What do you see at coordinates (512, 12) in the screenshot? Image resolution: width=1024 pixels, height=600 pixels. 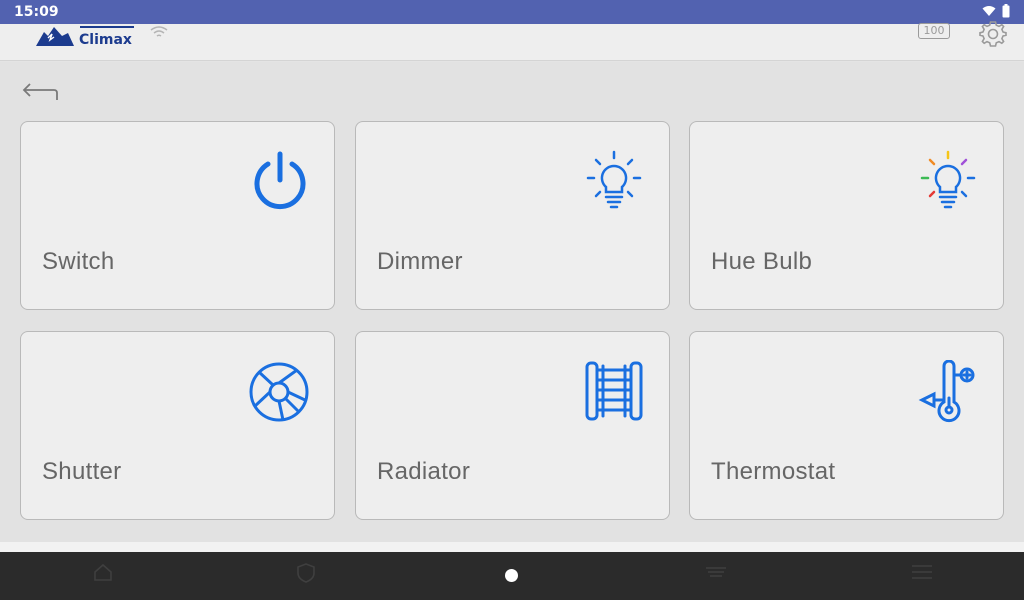 I see `status-bar: 15:09` at bounding box center [512, 12].